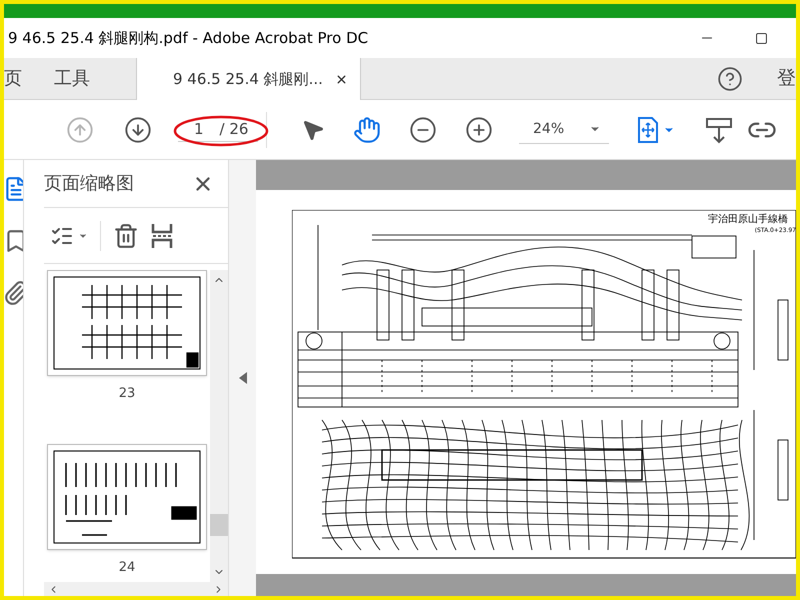  What do you see at coordinates (162, 236) in the screenshot?
I see `split-page-icon` at bounding box center [162, 236].